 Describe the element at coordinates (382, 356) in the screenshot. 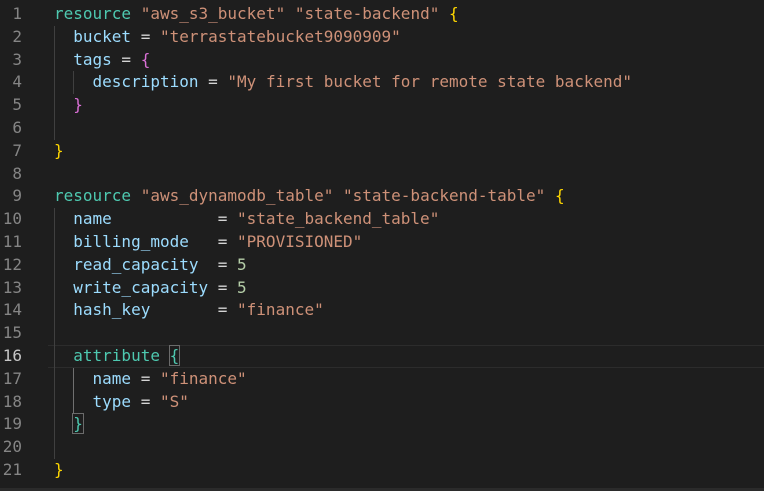

I see `code-line: 16 attribute {` at that location.